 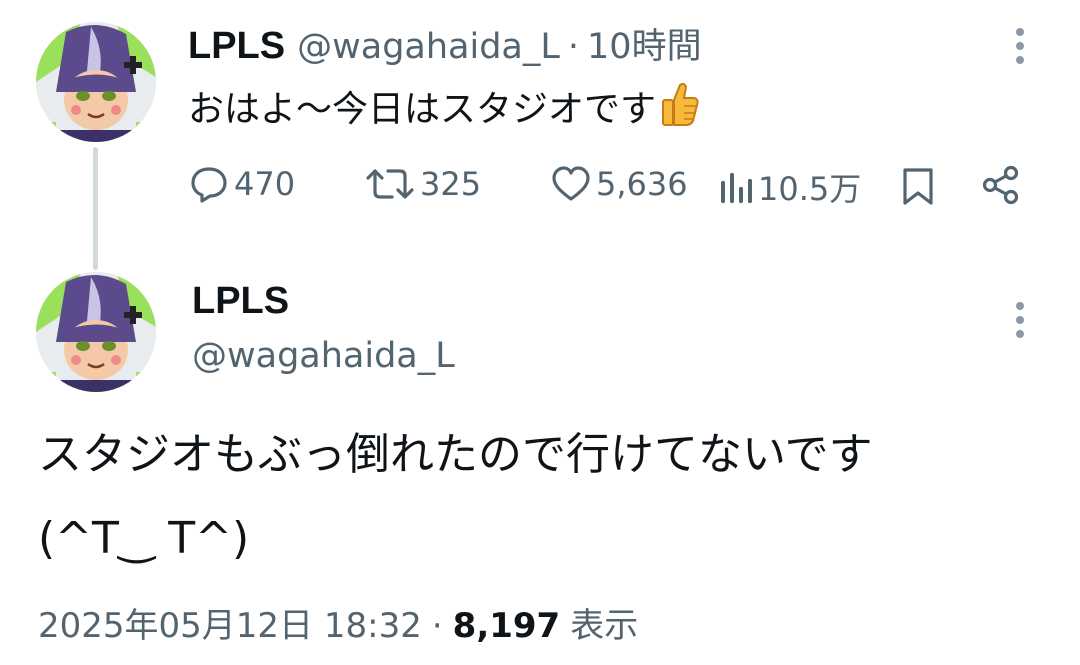 I want to click on tweet-date: 2025年05月12日 18:32, so click(x=230, y=622).